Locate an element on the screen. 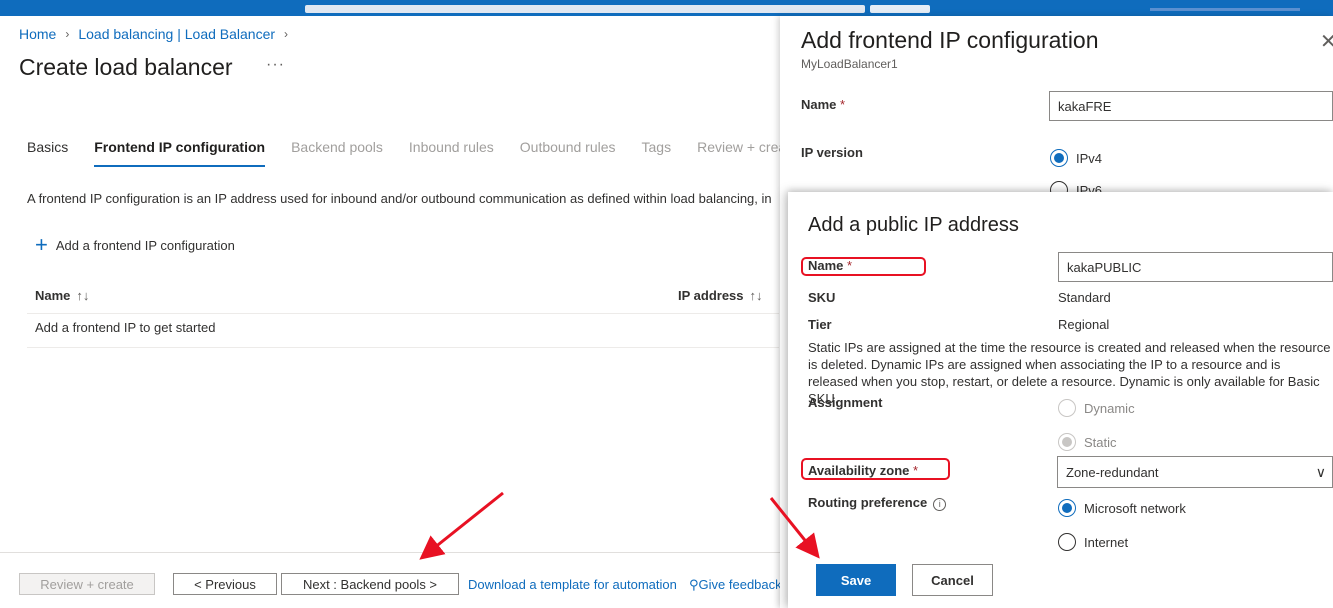 The image size is (1333, 608). arrow-to-next-button is located at coordinates (461, 525).